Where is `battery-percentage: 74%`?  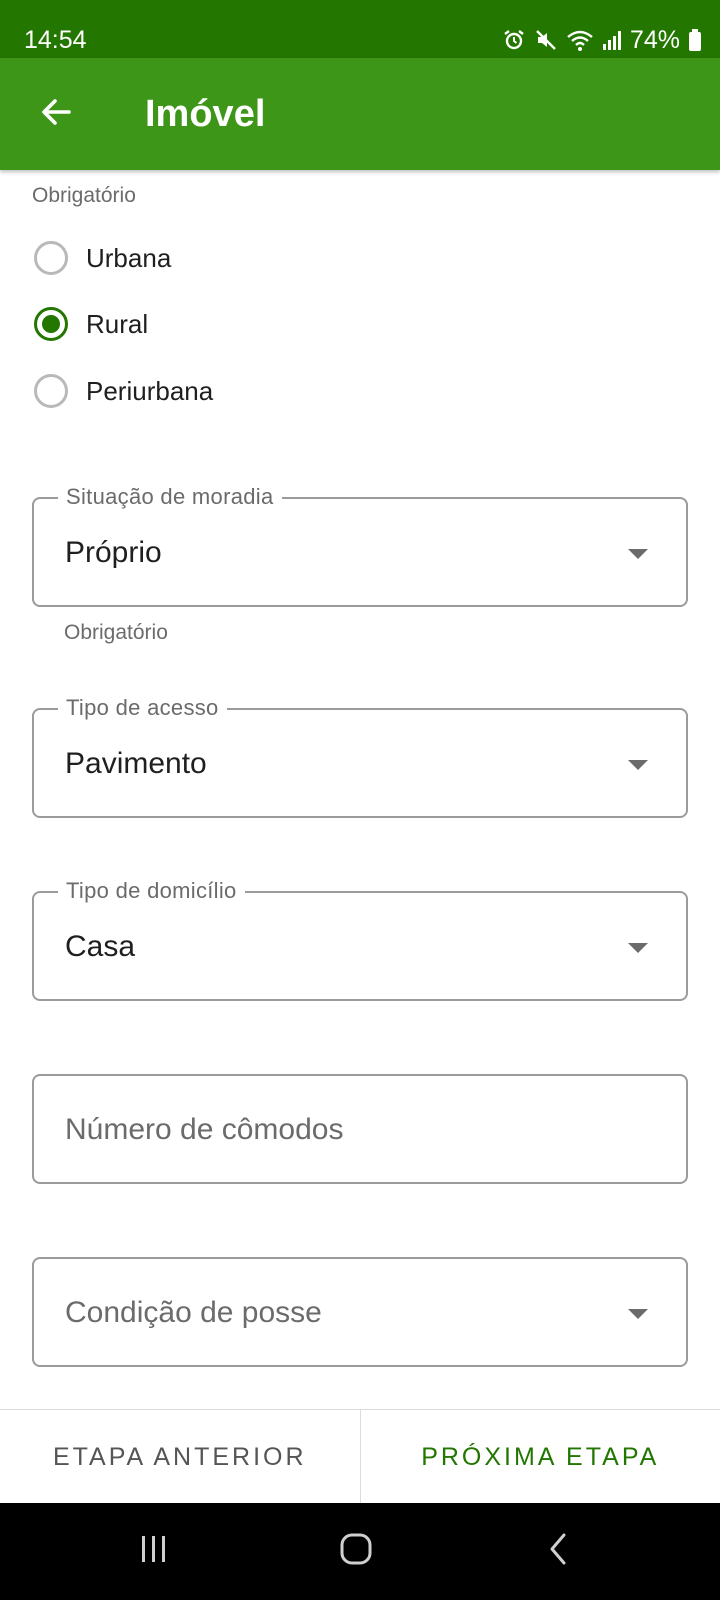 battery-percentage: 74% is located at coordinates (654, 40).